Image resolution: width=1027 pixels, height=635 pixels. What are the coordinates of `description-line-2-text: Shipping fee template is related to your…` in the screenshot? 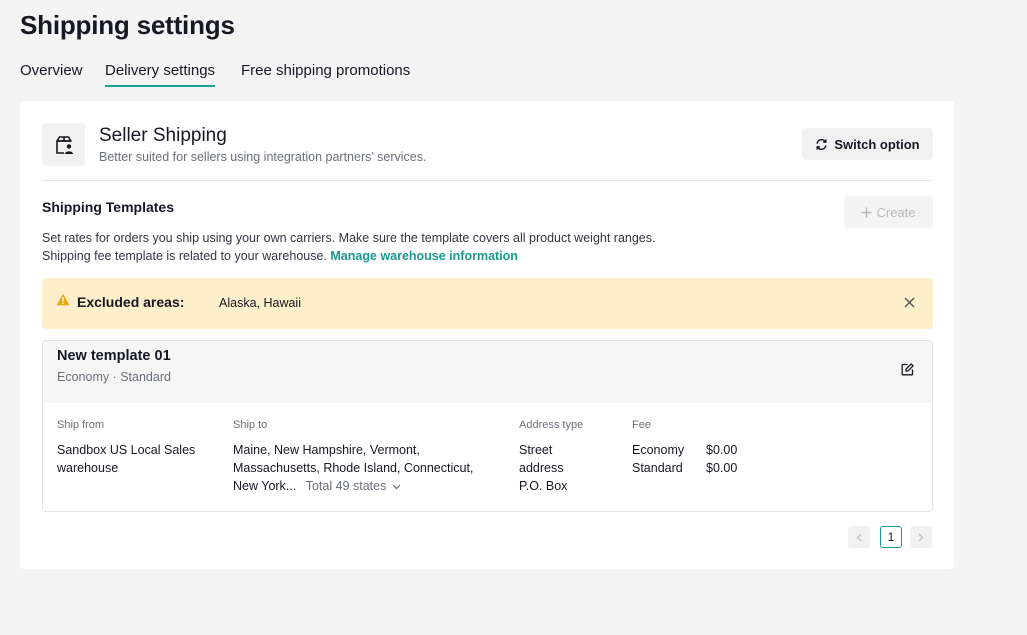 It's located at (184, 256).